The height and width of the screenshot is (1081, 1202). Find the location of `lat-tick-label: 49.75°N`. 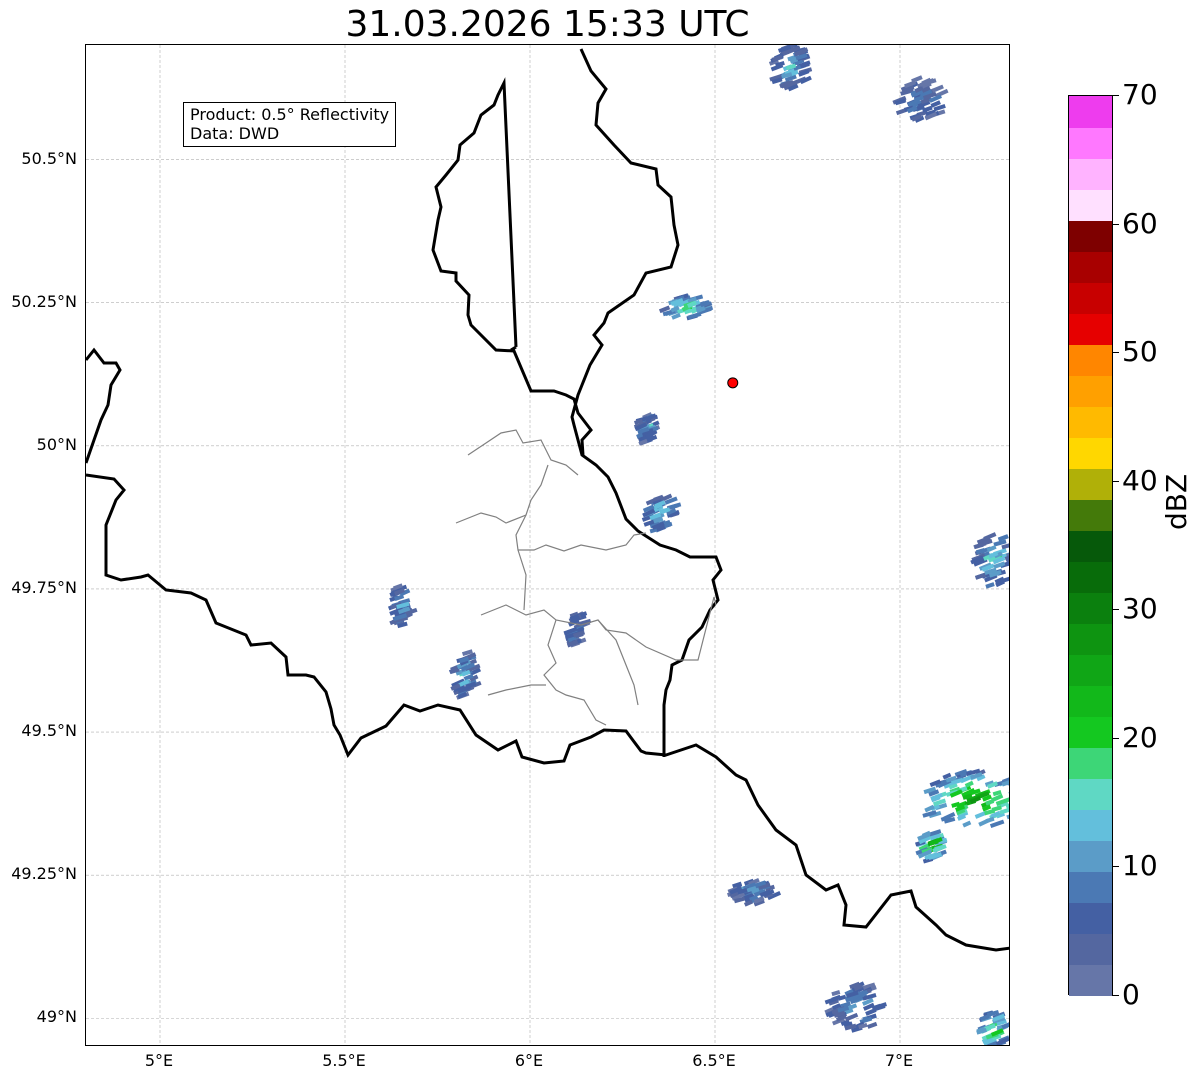

lat-tick-label: 49.75°N is located at coordinates (44, 587).